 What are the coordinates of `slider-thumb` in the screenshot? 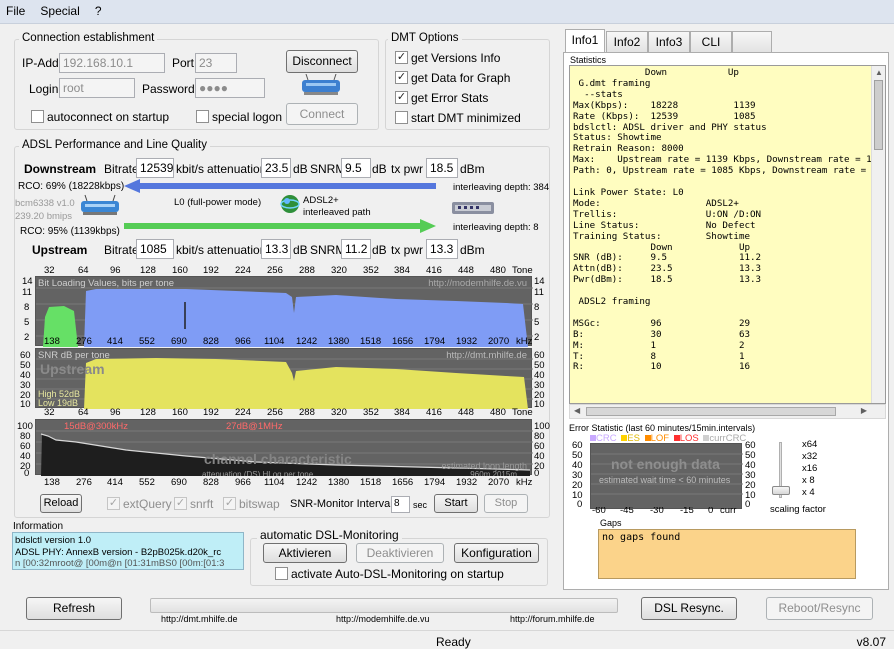 It's located at (781, 490).